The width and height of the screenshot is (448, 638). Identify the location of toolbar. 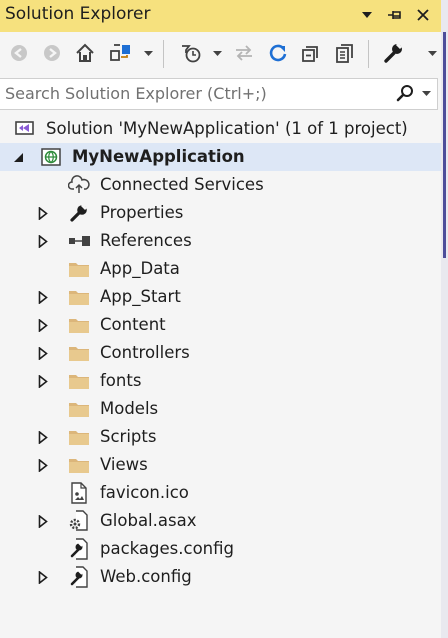
(220, 54).